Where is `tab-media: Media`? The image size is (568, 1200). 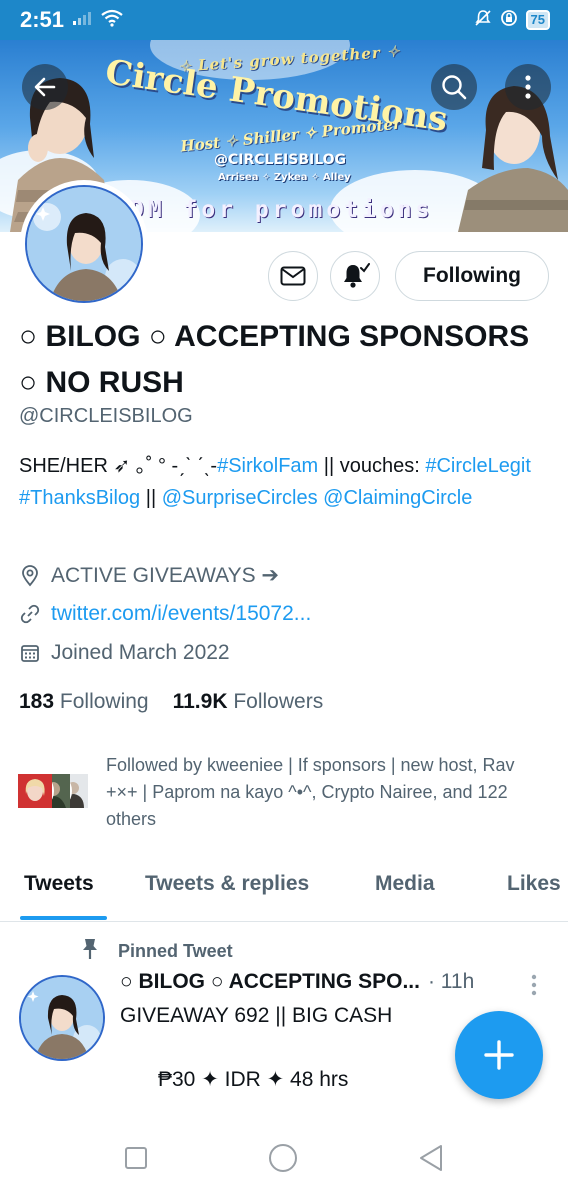
tab-media: Media is located at coordinates (405, 884).